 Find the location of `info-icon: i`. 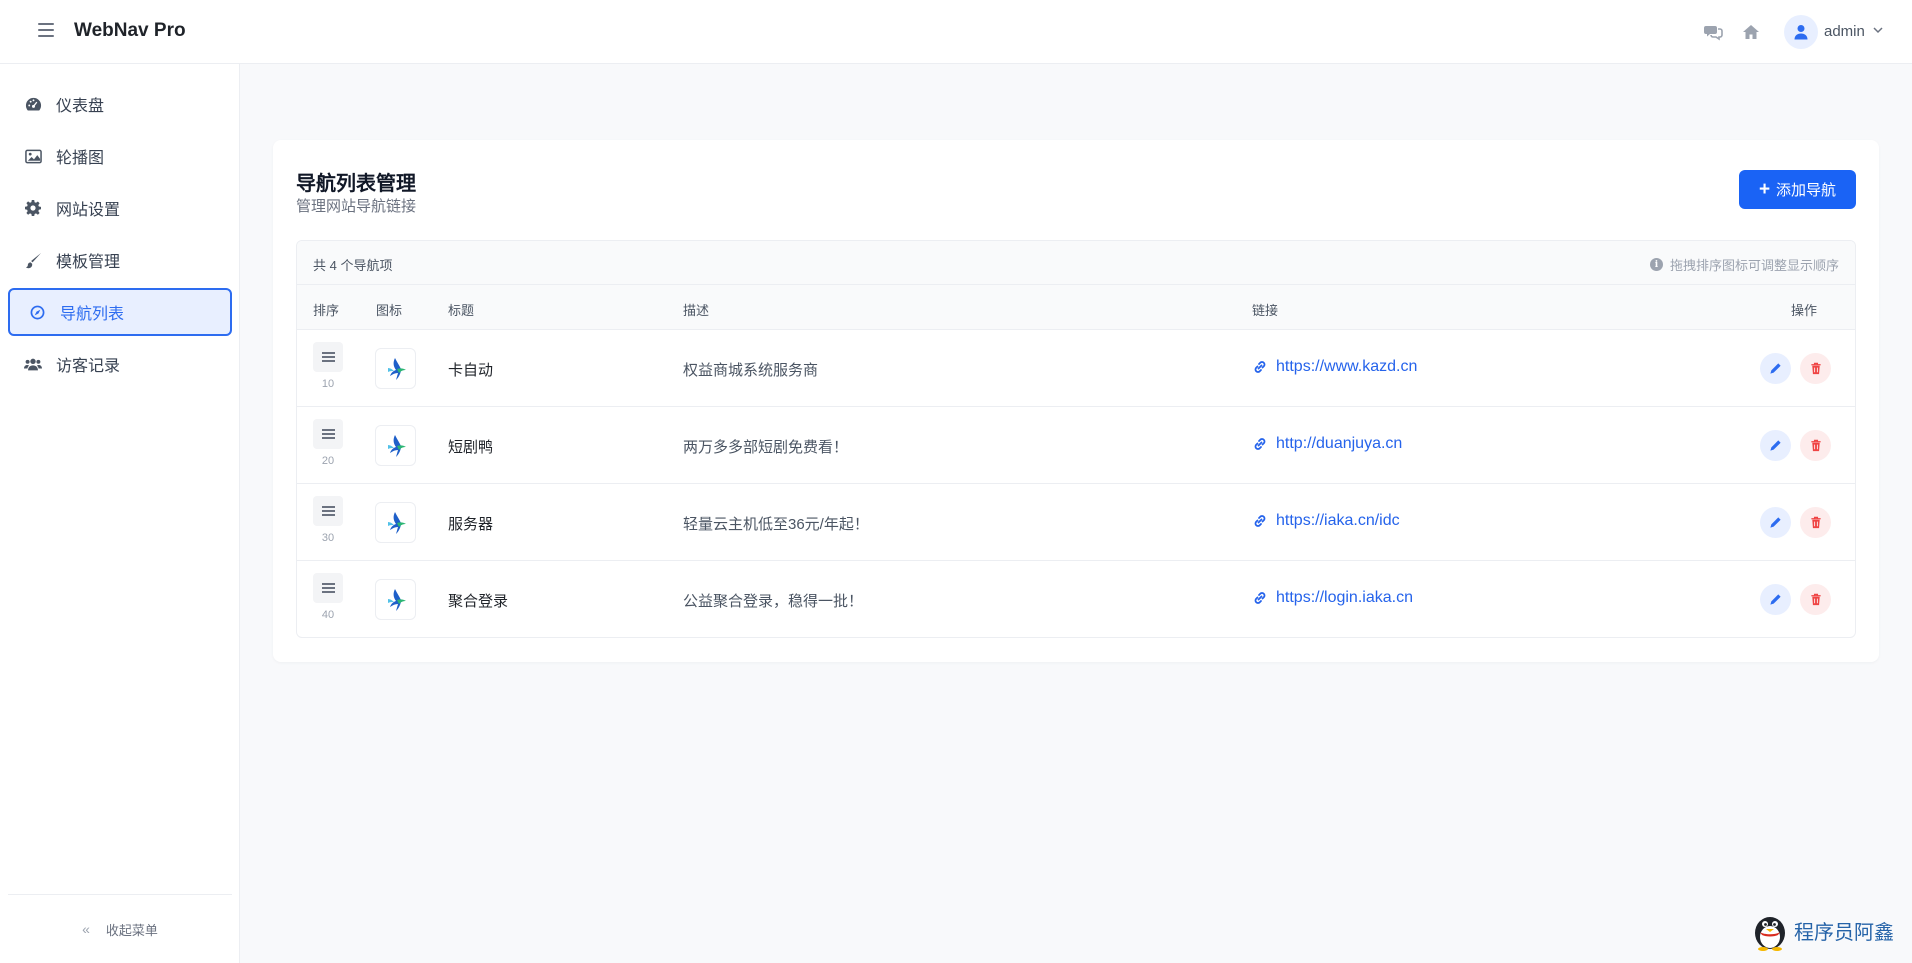

info-icon: i is located at coordinates (1656, 264).